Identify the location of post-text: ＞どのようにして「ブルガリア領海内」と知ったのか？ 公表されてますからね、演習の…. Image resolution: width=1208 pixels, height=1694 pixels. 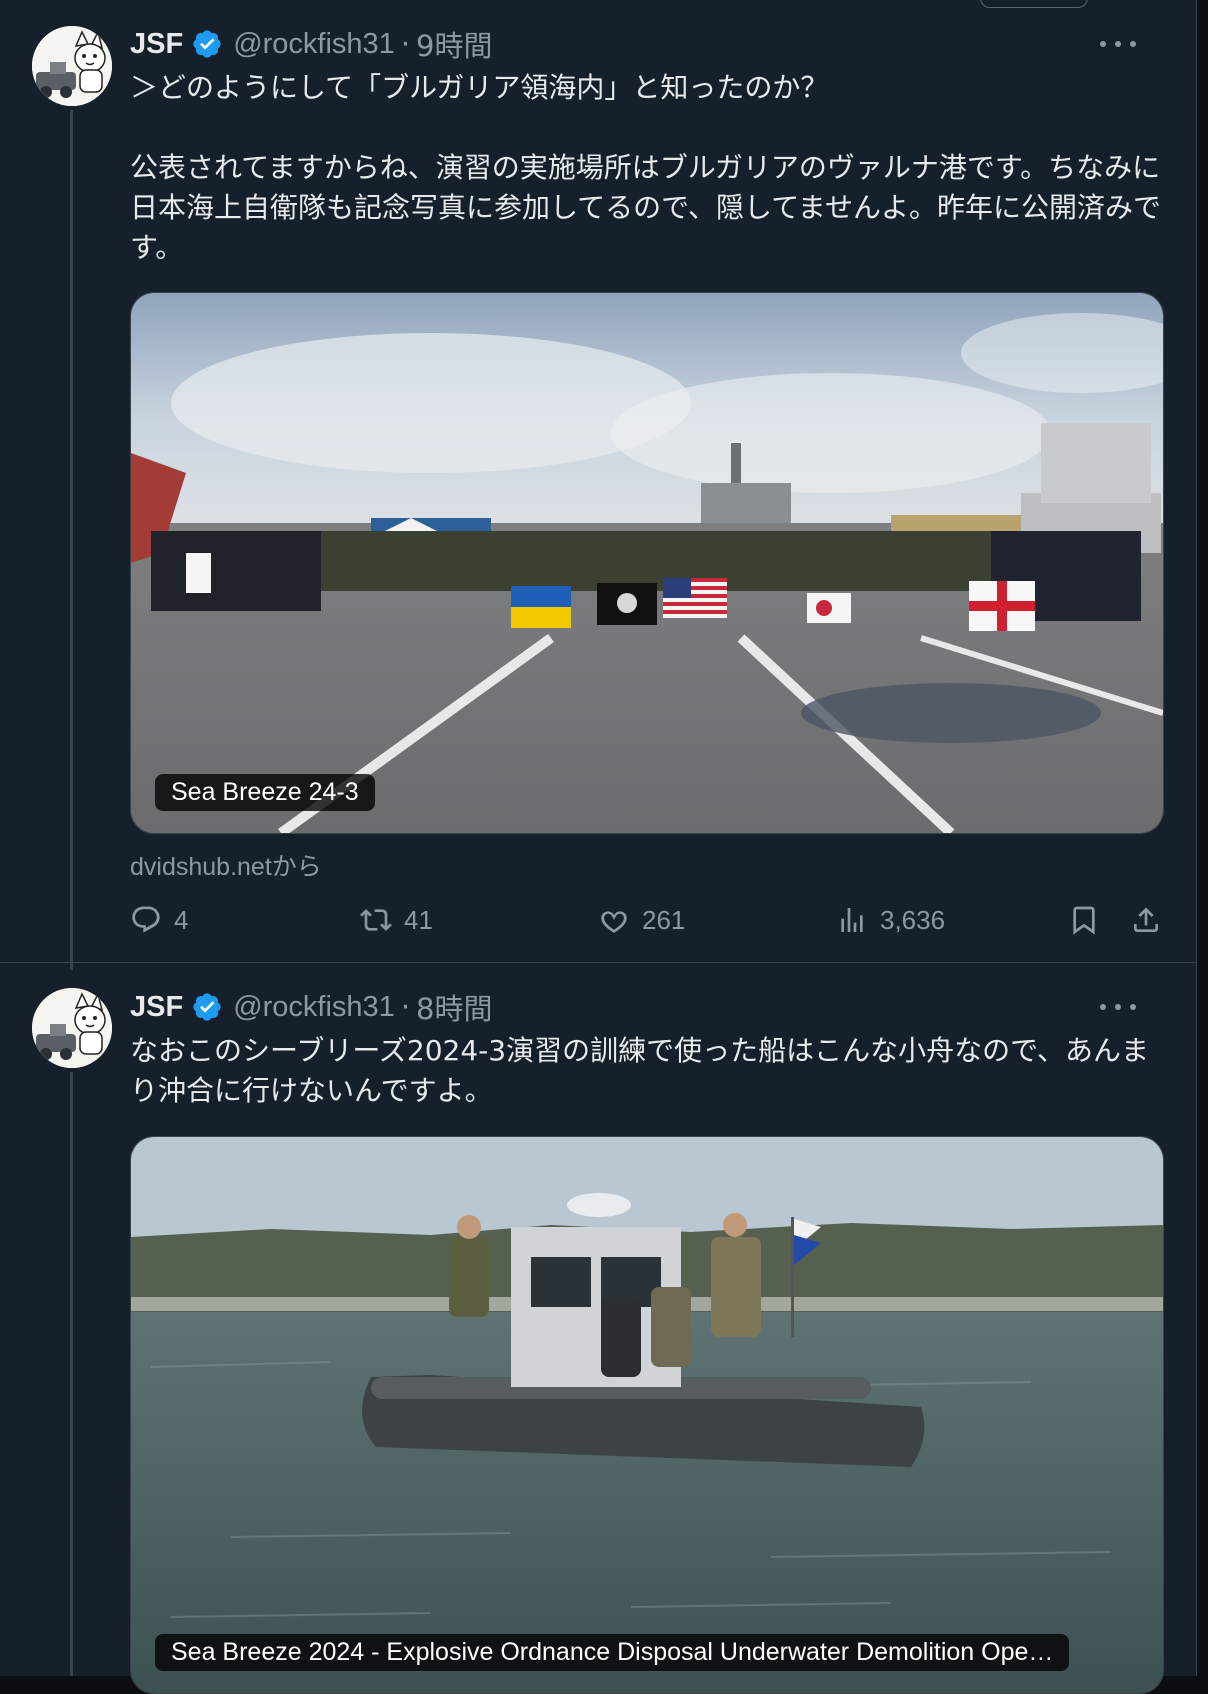
(645, 167).